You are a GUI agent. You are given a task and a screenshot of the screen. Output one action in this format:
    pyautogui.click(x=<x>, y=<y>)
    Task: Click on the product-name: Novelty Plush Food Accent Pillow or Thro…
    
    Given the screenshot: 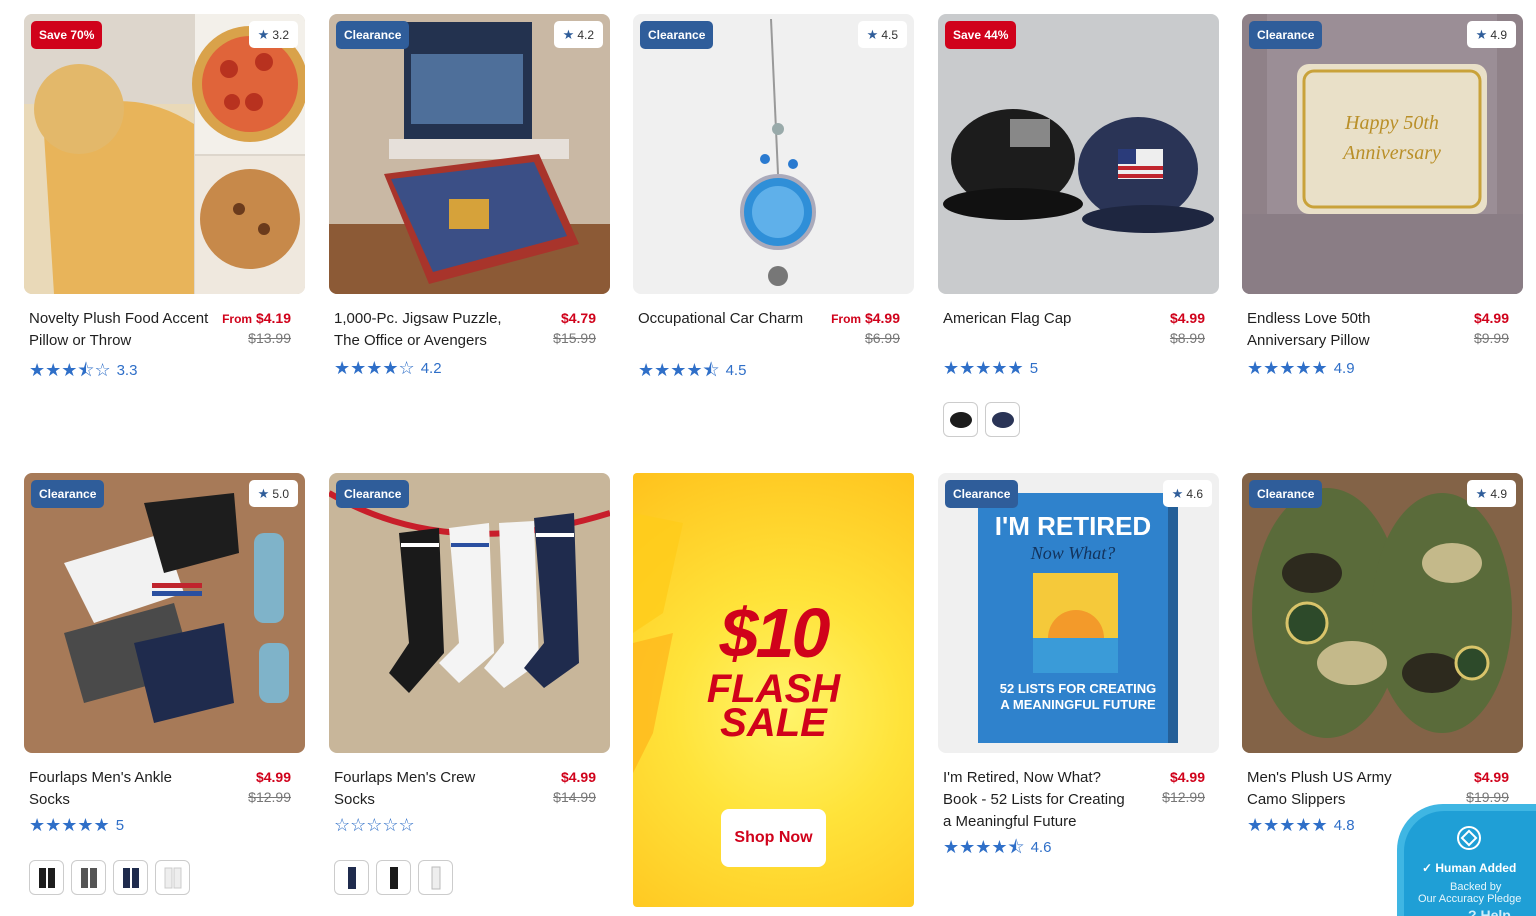 What is the action you would take?
    pyautogui.click(x=121, y=330)
    